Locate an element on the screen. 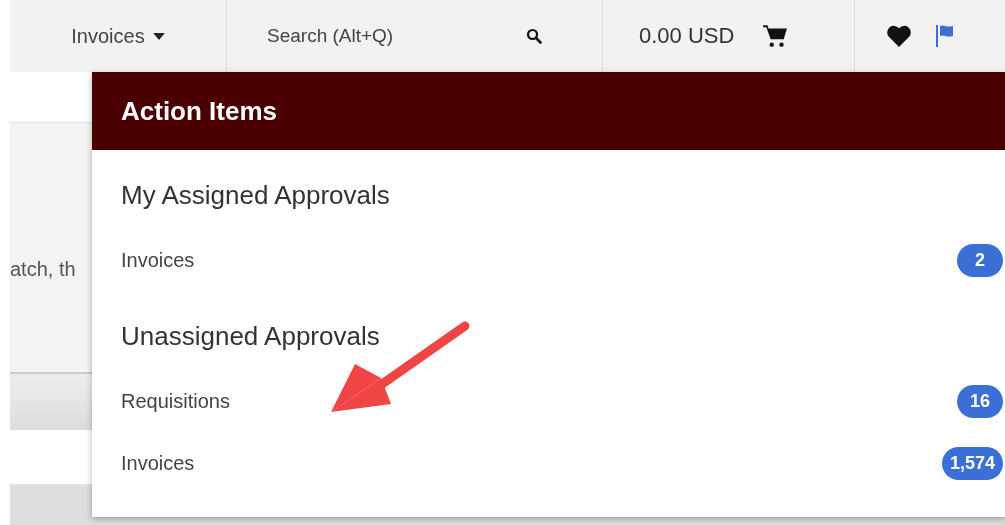 This screenshot has height=525, width=1005. count-badge: 16 is located at coordinates (980, 401).